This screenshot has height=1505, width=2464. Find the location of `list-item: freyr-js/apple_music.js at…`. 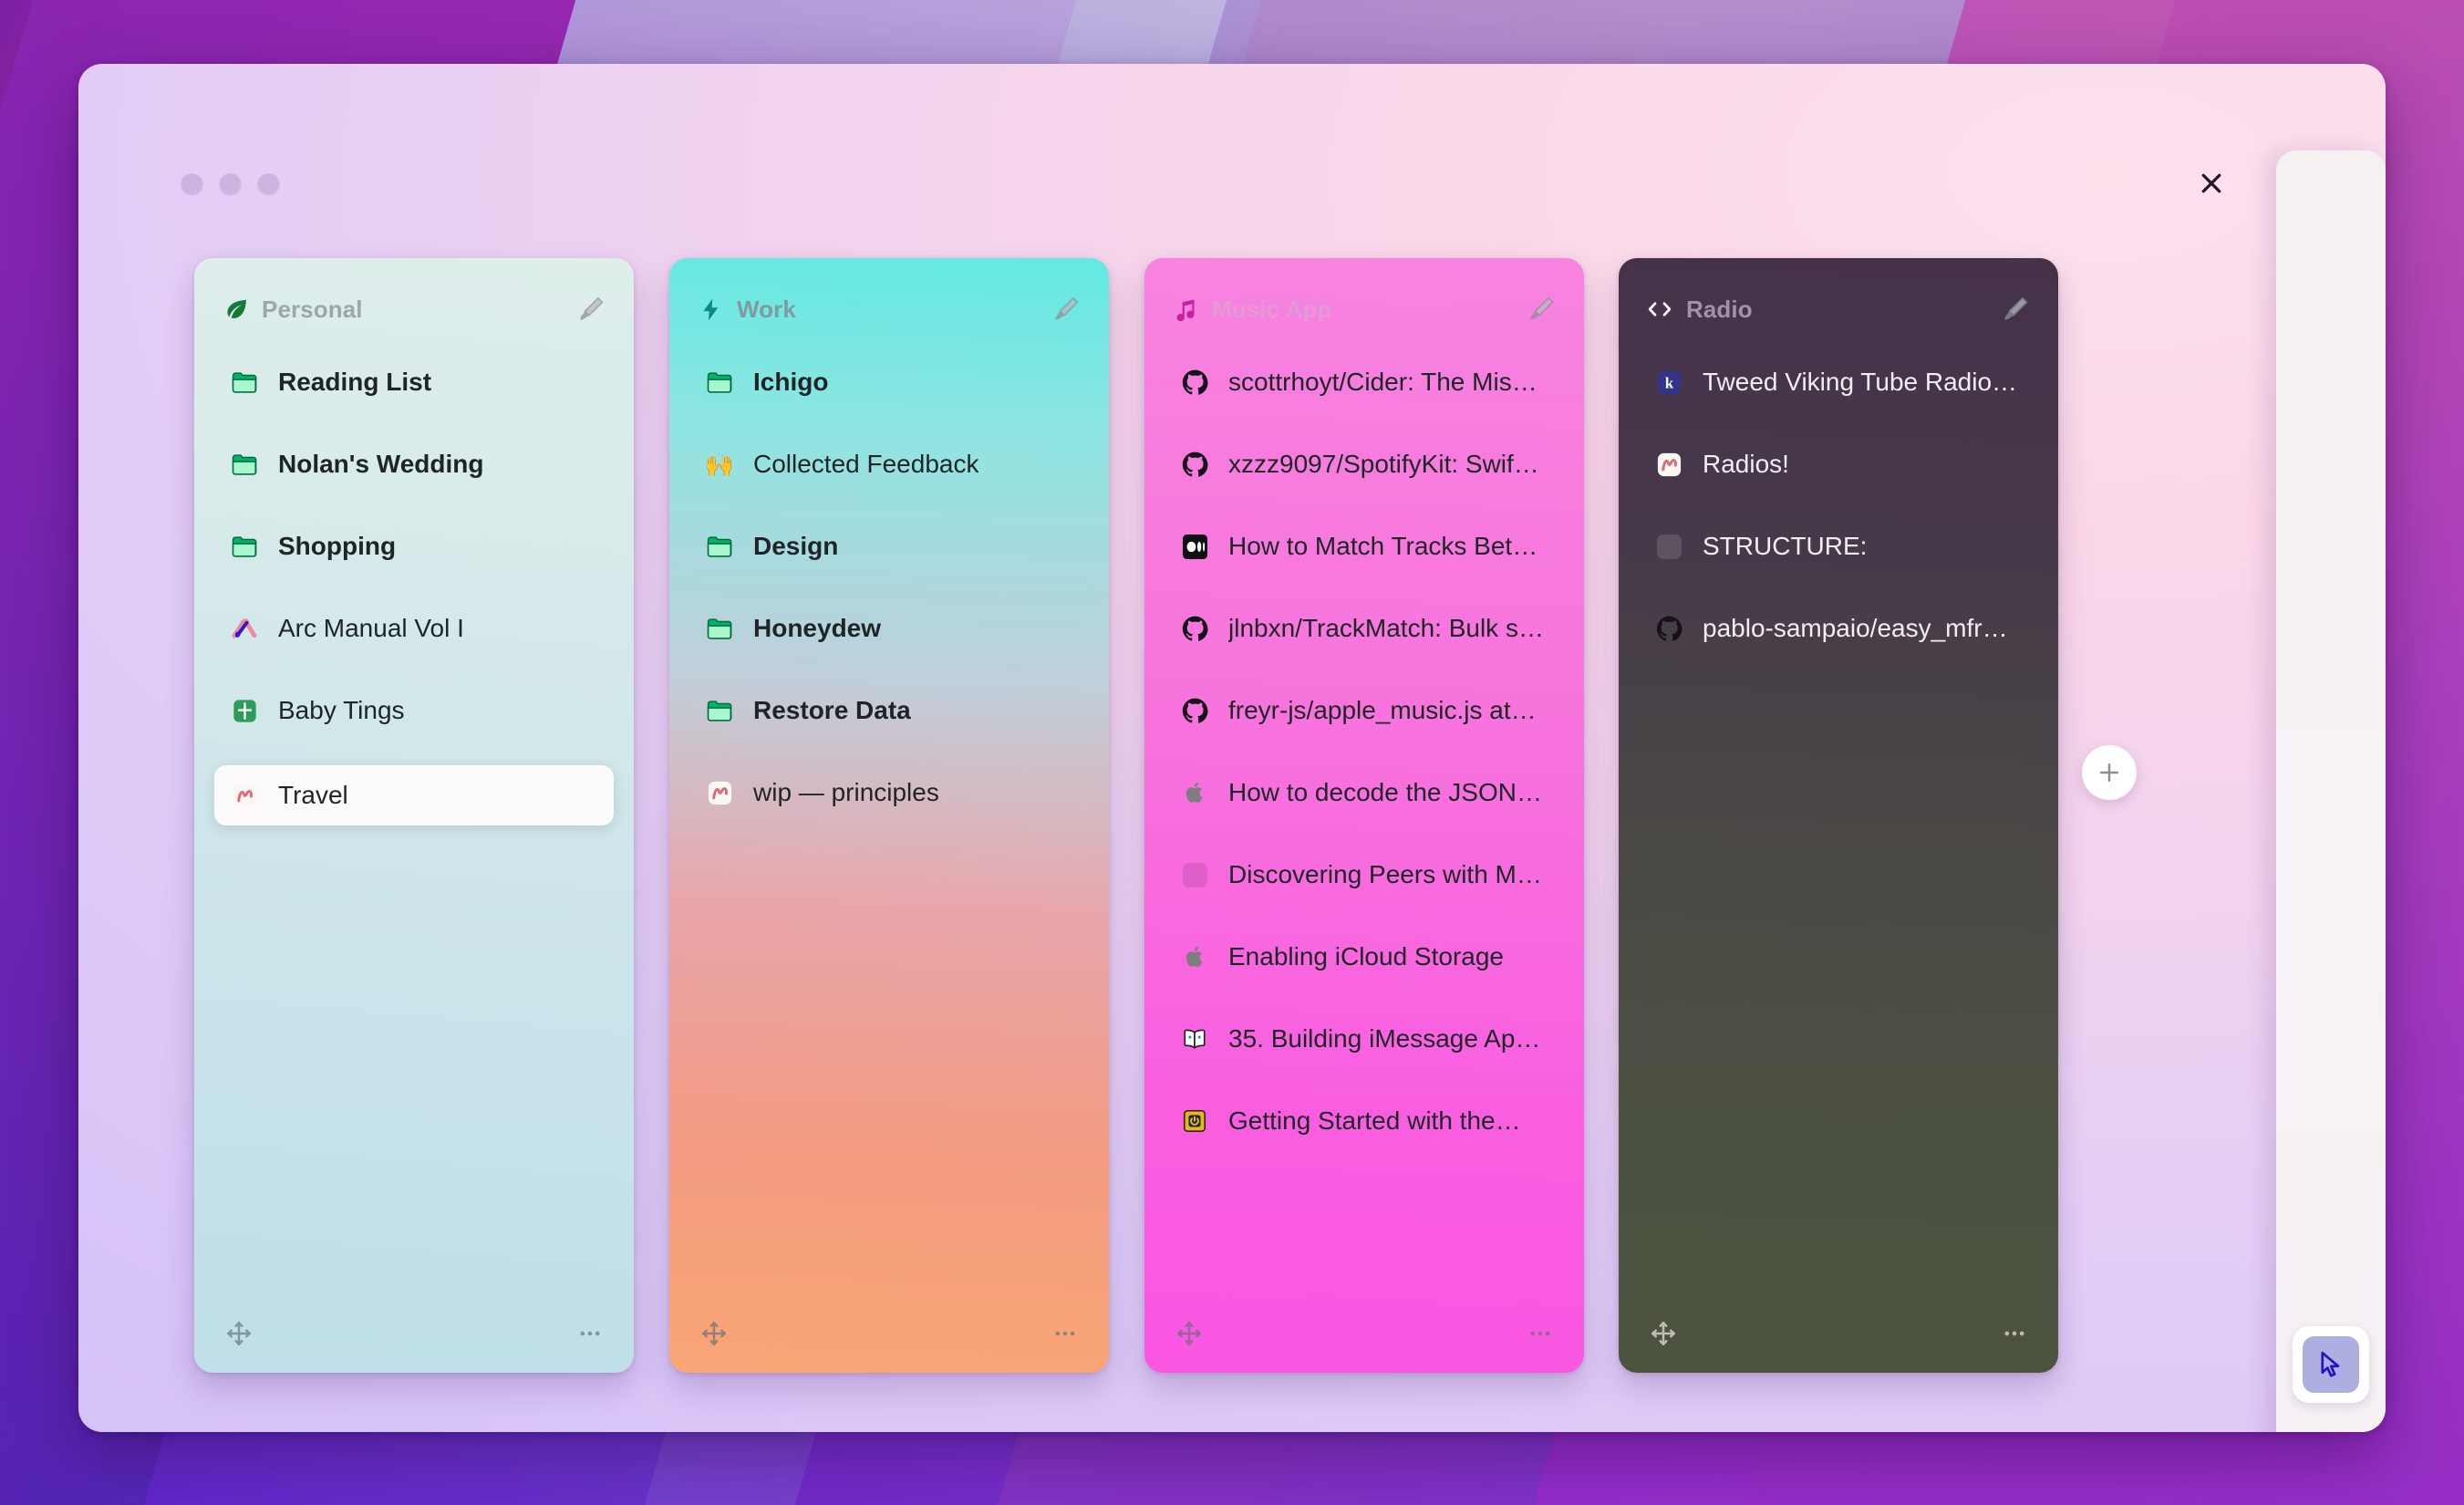

list-item: freyr-js/apple_music.js at… is located at coordinates (1364, 710).